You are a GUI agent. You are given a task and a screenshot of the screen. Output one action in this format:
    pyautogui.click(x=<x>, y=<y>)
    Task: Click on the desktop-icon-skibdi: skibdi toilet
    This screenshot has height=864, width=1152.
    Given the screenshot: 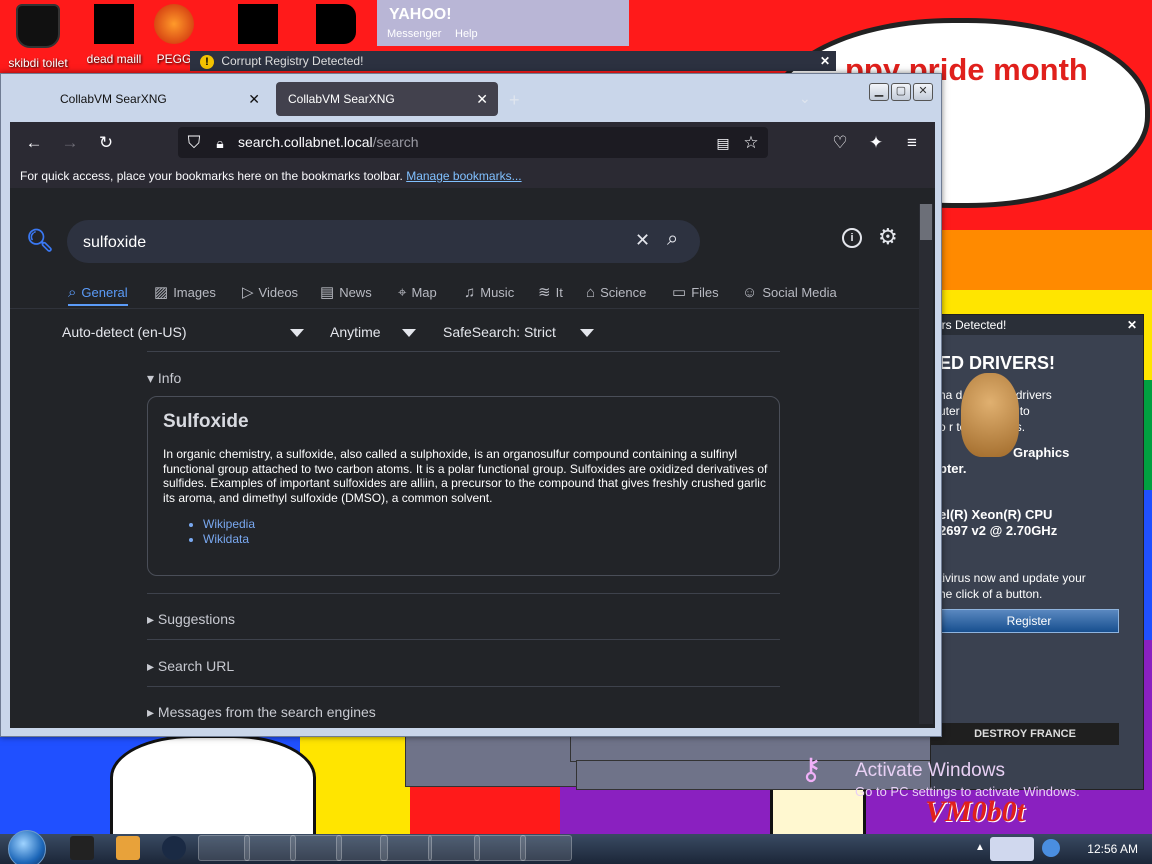 What is the action you would take?
    pyautogui.click(x=38, y=37)
    